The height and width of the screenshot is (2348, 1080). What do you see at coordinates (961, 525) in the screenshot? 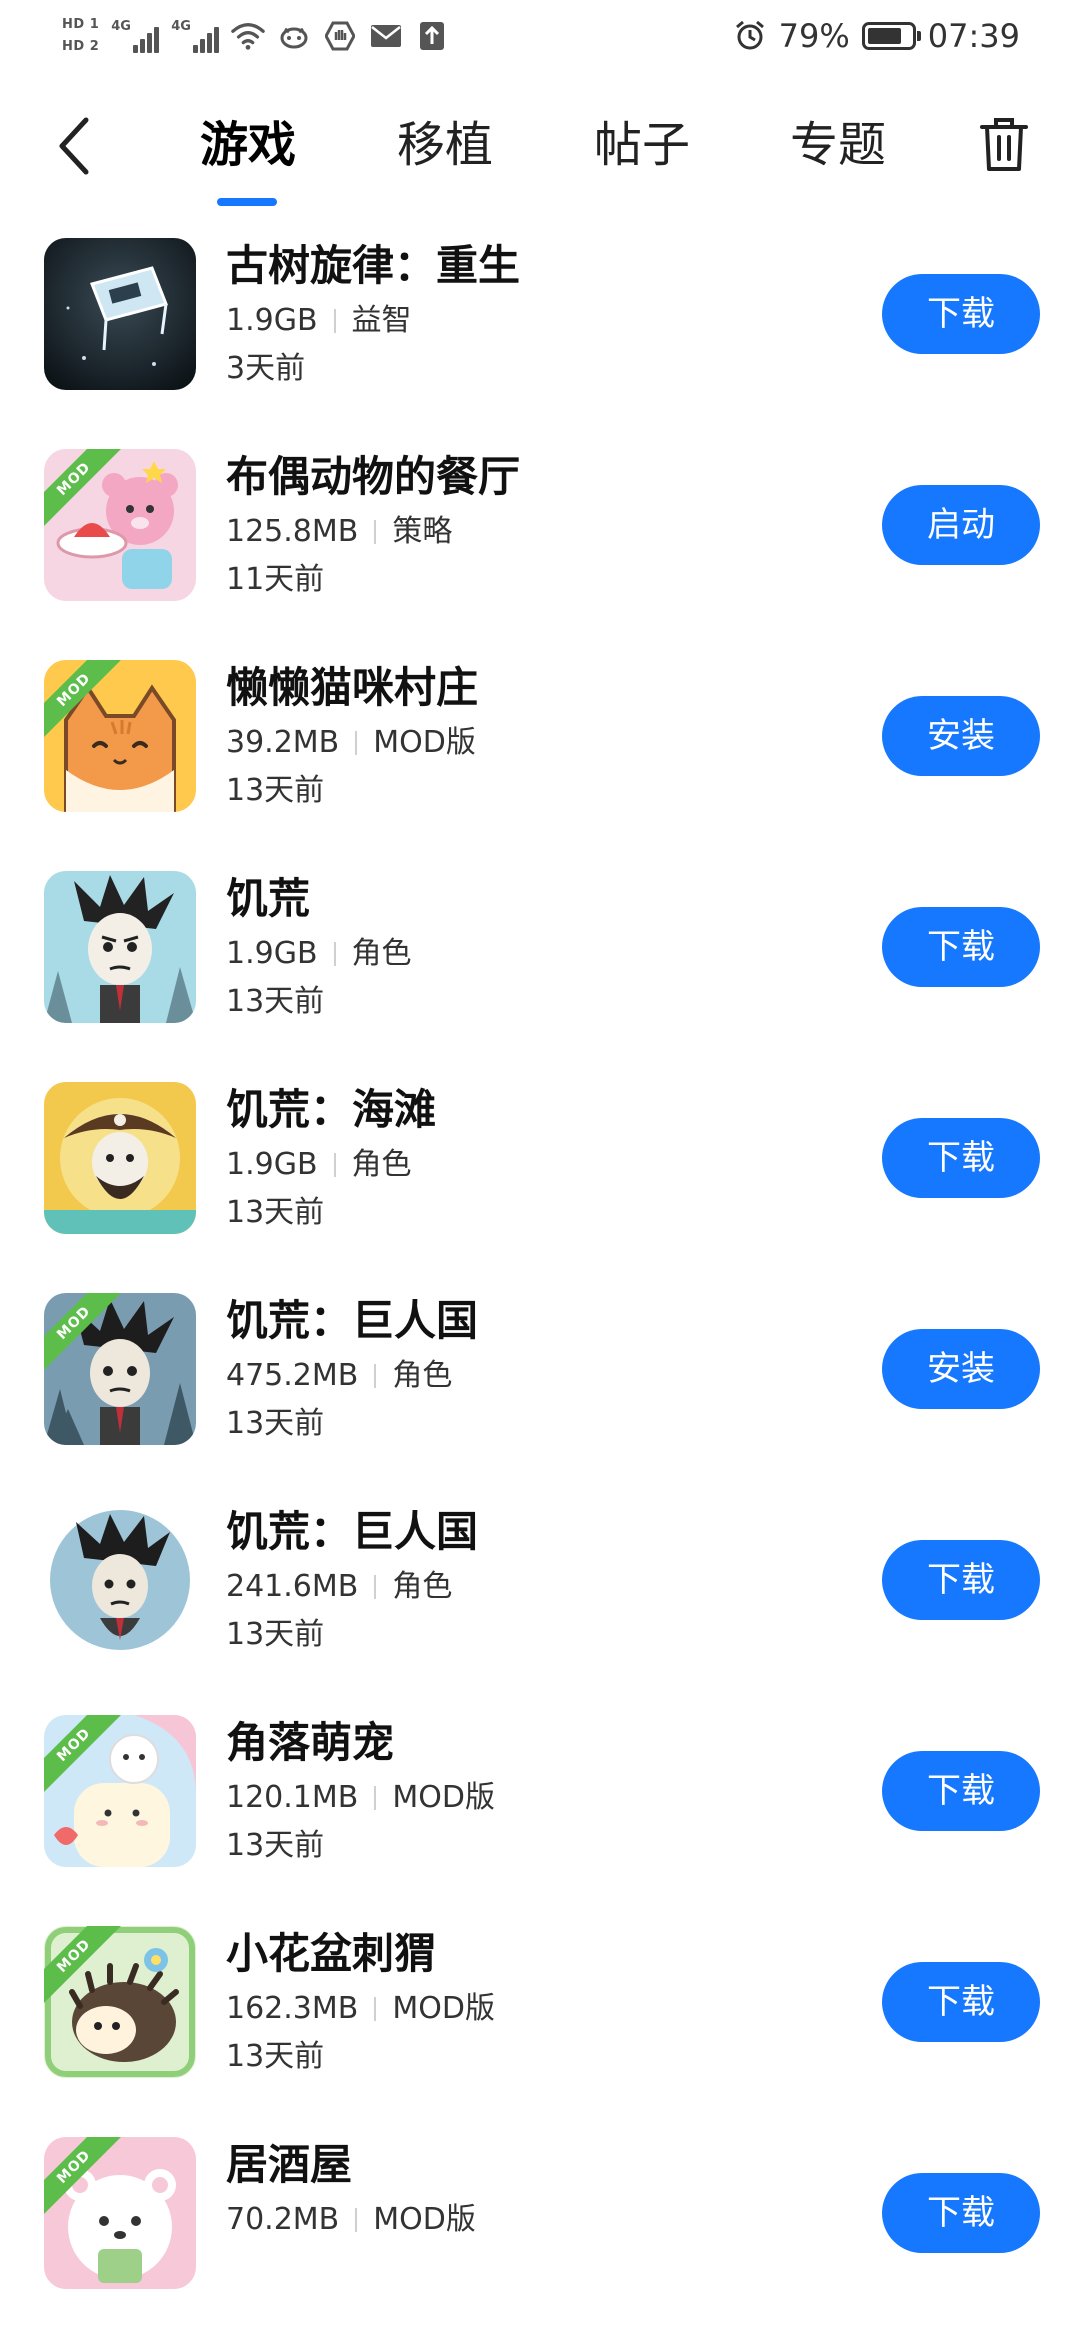
I see `launch-button: 启动` at bounding box center [961, 525].